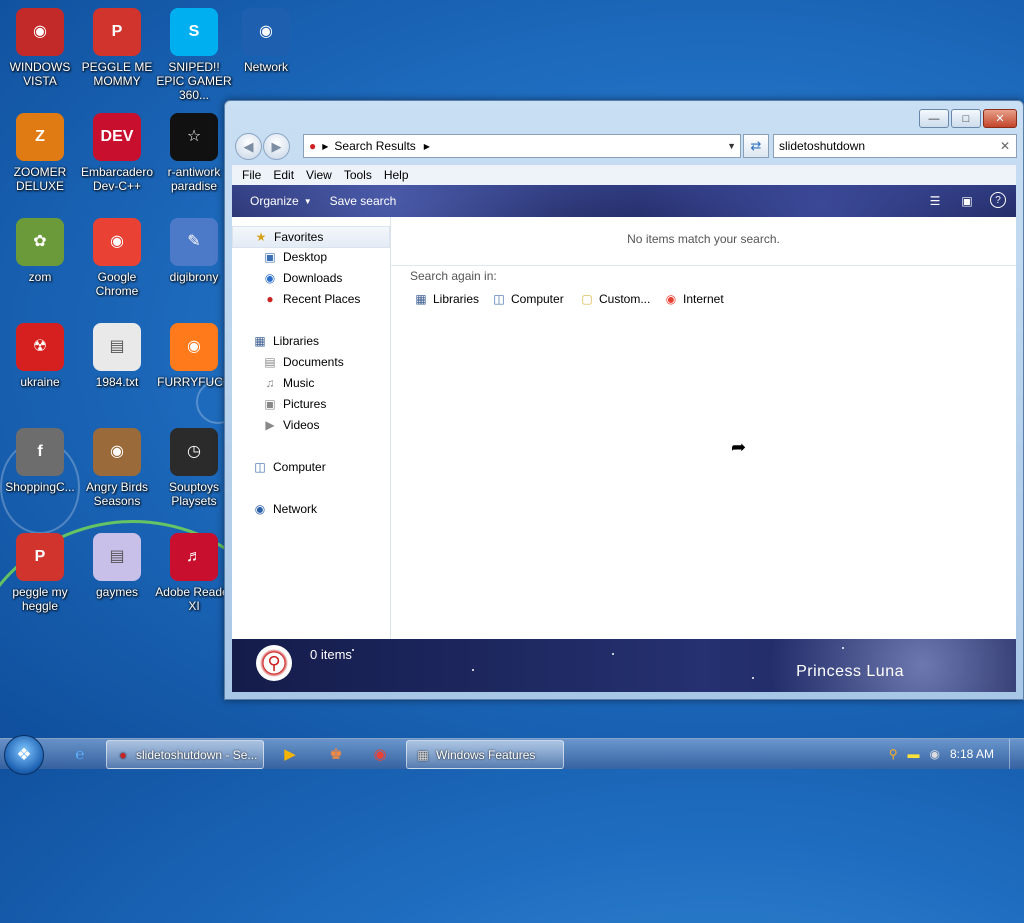 The width and height of the screenshot is (1024, 923). I want to click on desktop-icon-label: 1984.txt, so click(117, 382).